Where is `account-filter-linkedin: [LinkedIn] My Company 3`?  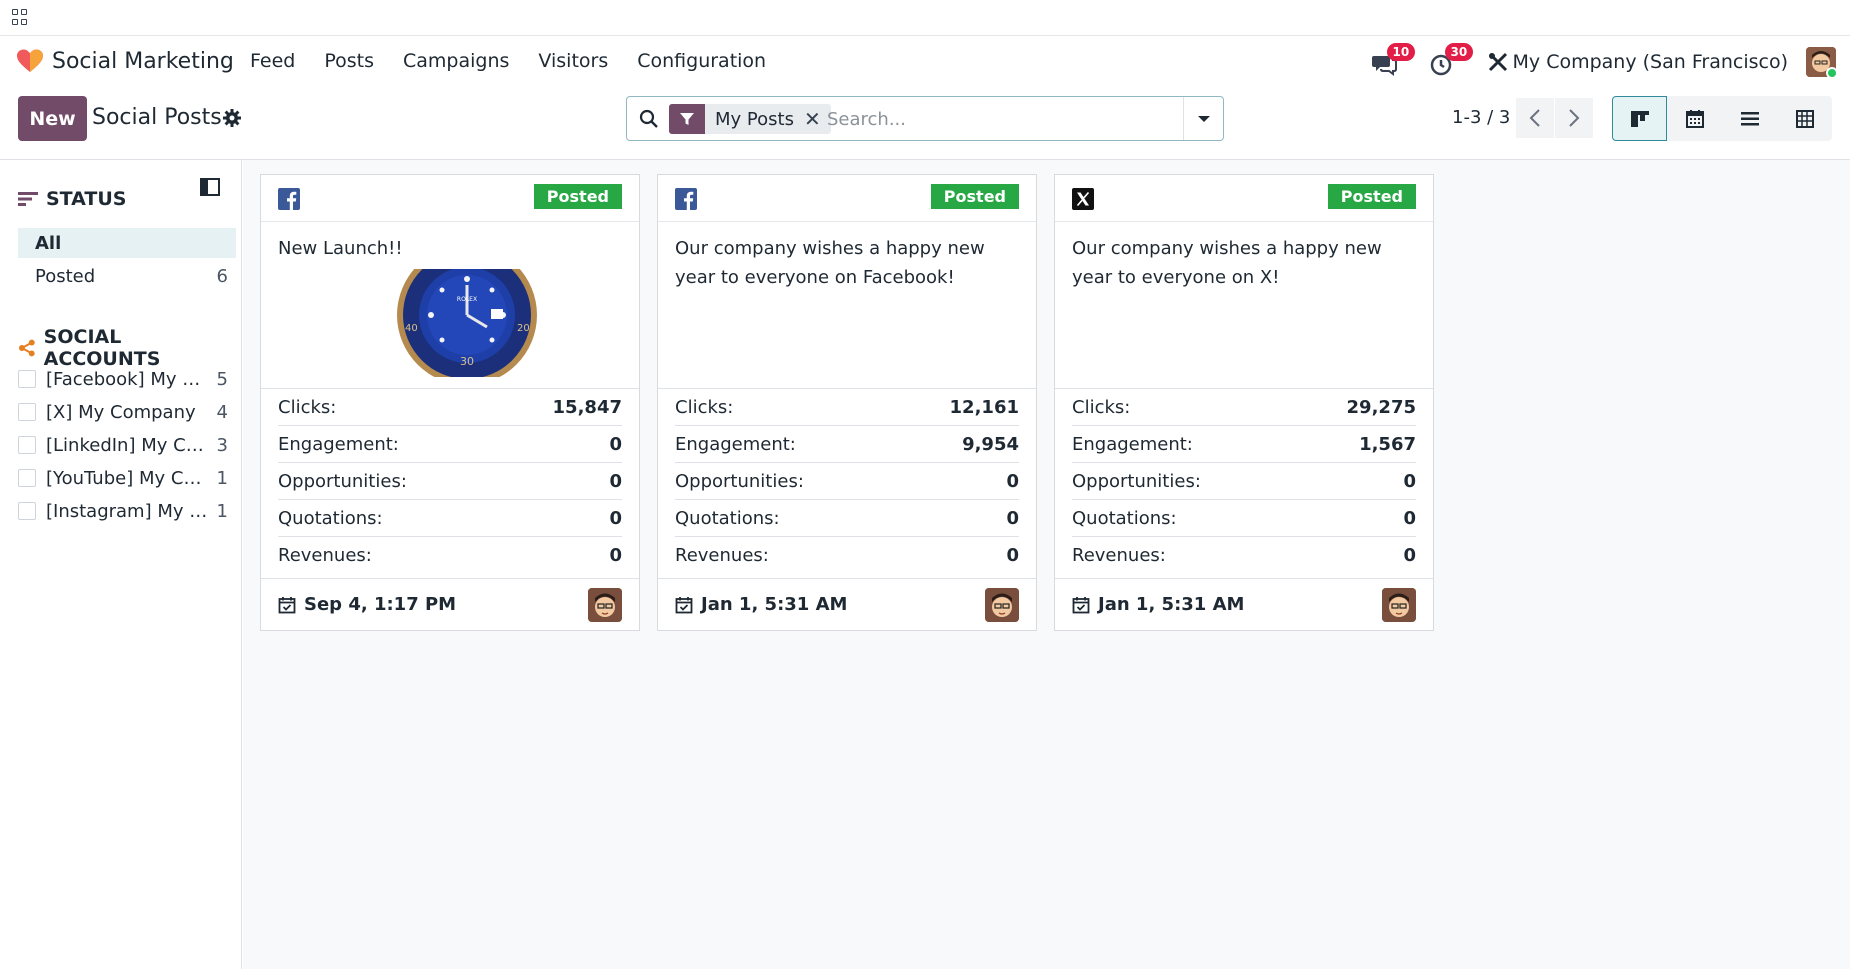 account-filter-linkedin: [LinkedIn] My Company 3 is located at coordinates (123, 445).